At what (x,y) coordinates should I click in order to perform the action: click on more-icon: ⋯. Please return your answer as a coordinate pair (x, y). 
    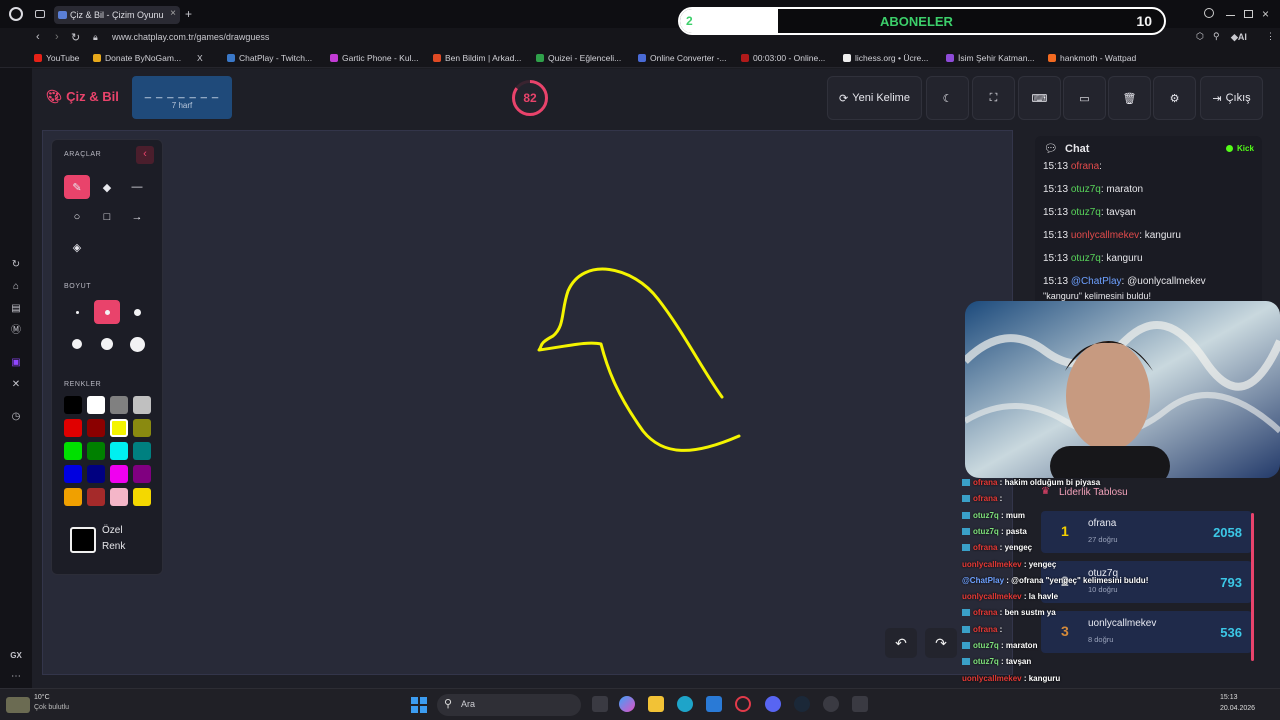
    Looking at the image, I should click on (16, 677).